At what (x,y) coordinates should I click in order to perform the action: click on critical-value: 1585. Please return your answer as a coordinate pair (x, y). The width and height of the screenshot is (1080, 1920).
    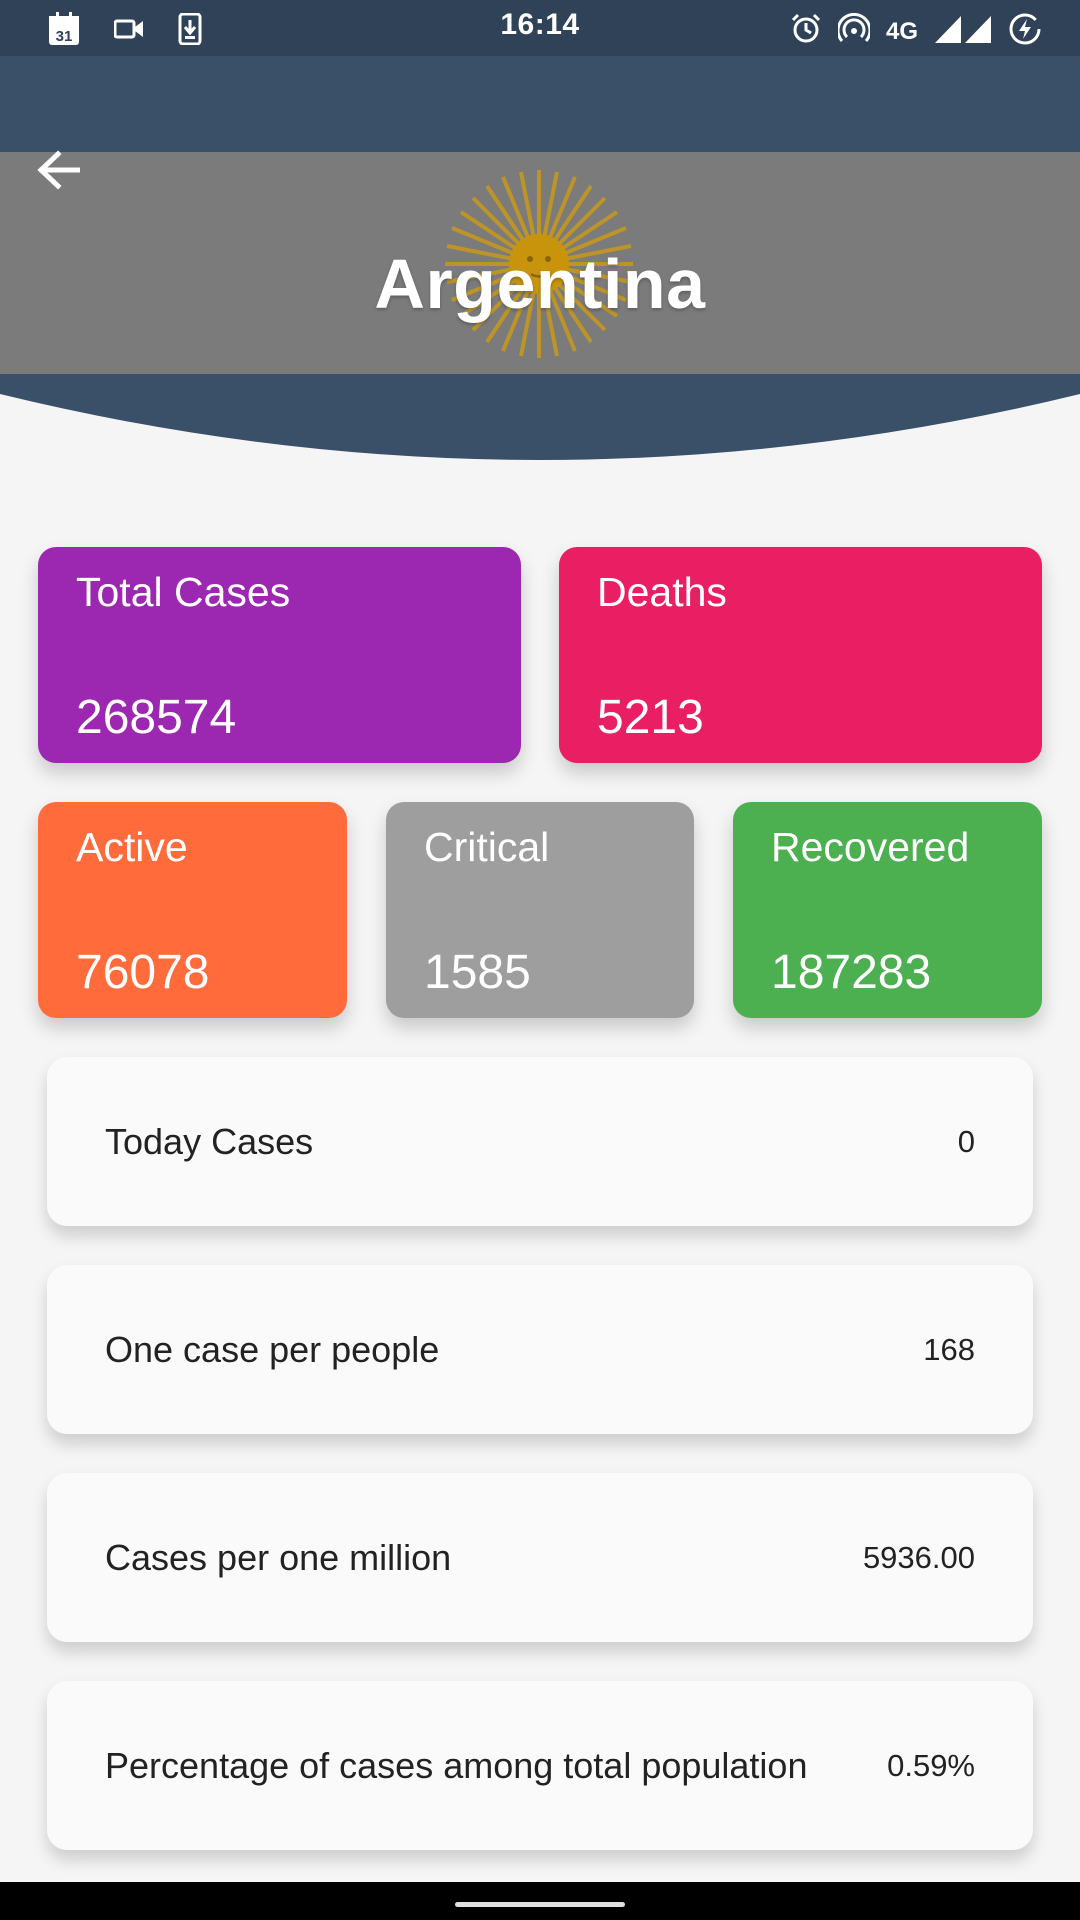
    Looking at the image, I should click on (477, 972).